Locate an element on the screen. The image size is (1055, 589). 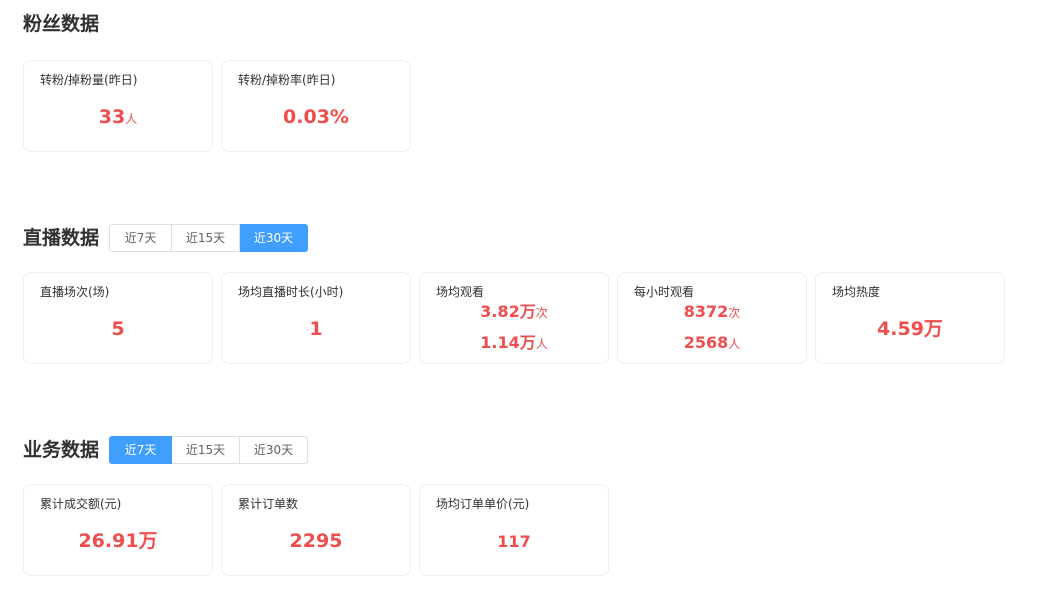
business-tab-30d: 近30天 is located at coordinates (274, 450).